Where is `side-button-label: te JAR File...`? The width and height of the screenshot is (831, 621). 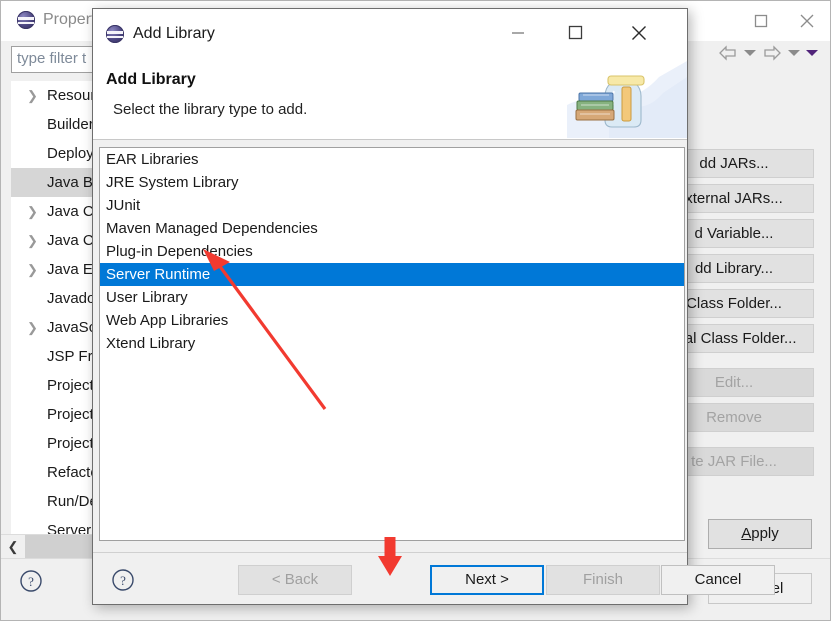 side-button-label: te JAR File... is located at coordinates (734, 461).